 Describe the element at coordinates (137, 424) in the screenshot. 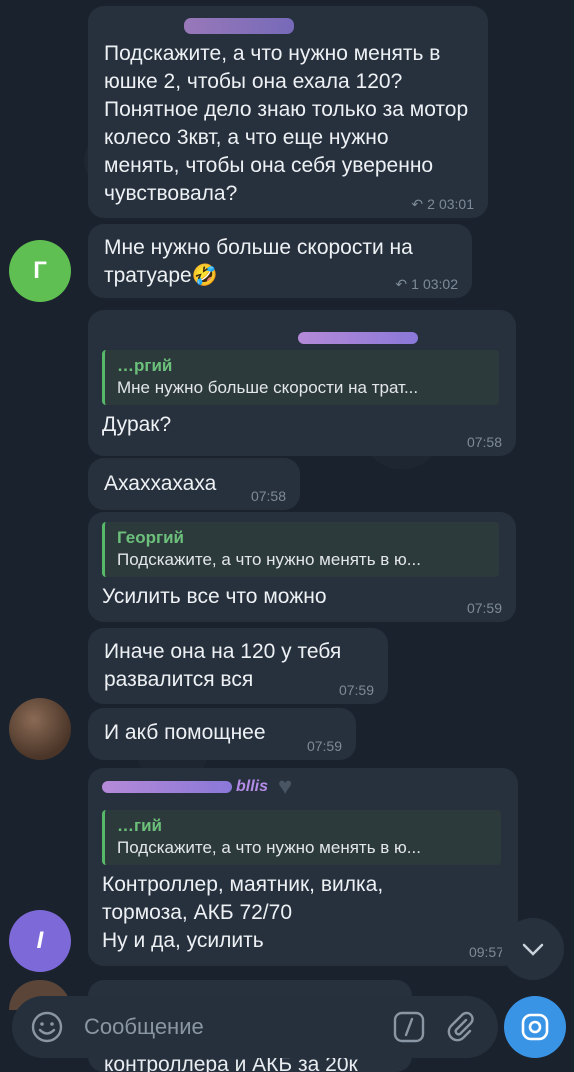

I see `message-text: Дурак?` at that location.